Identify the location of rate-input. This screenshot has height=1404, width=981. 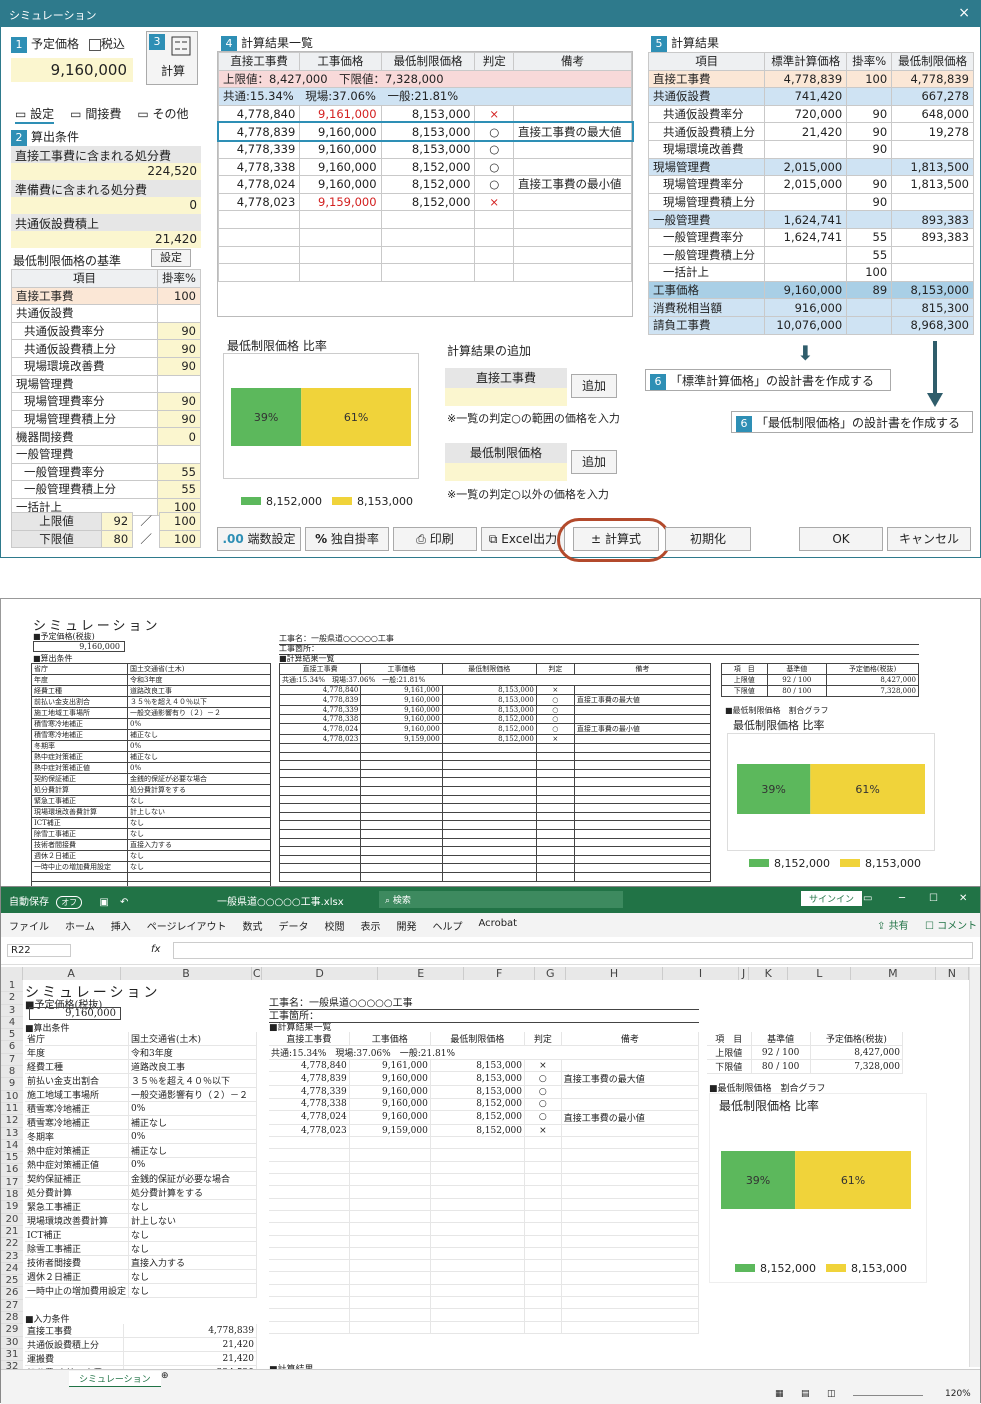
(179, 454).